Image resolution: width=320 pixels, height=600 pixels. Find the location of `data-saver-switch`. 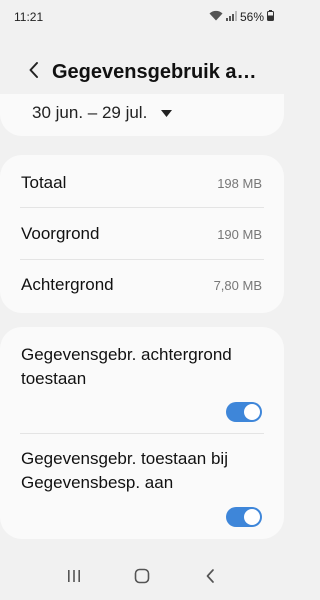

data-saver-switch is located at coordinates (244, 517).